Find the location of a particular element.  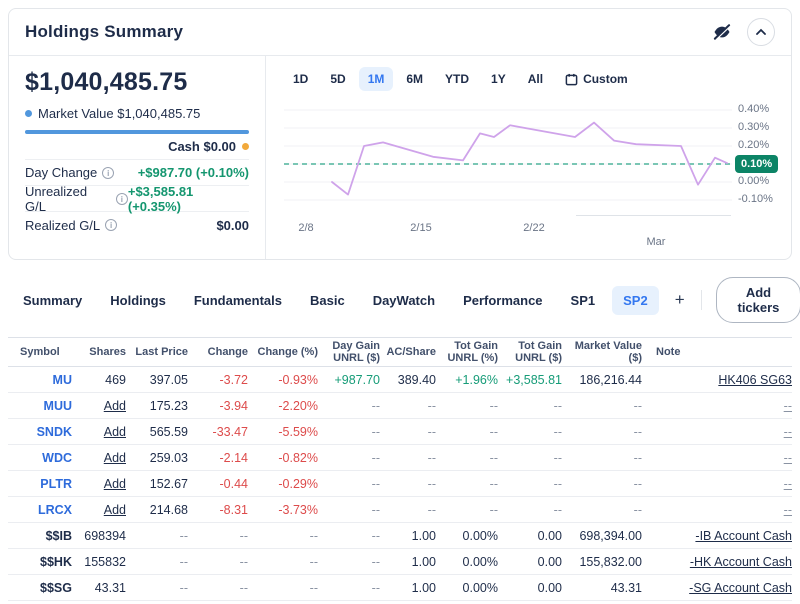

symbol-cell: SNDK is located at coordinates (40, 431).